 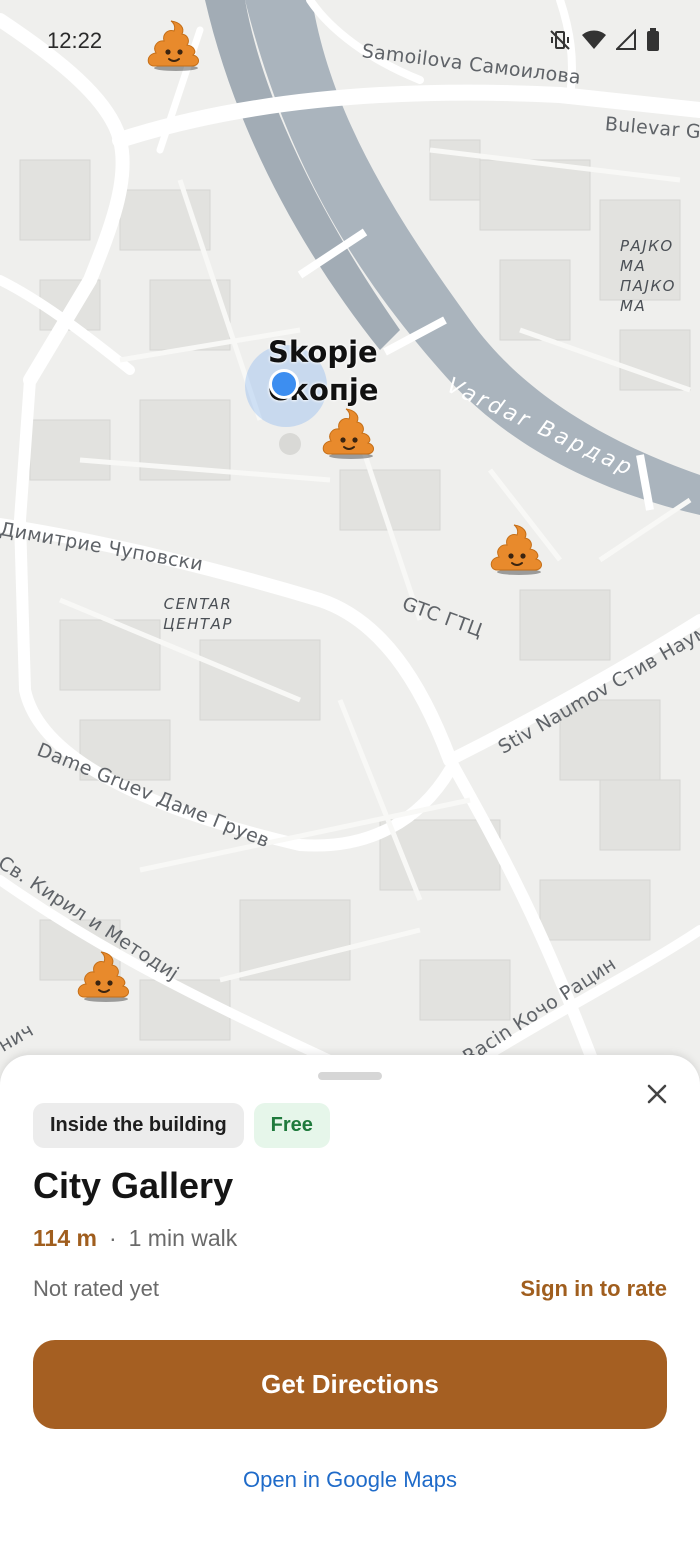 What do you see at coordinates (96, 1288) in the screenshot?
I see `rating-status: Not rated yet` at bounding box center [96, 1288].